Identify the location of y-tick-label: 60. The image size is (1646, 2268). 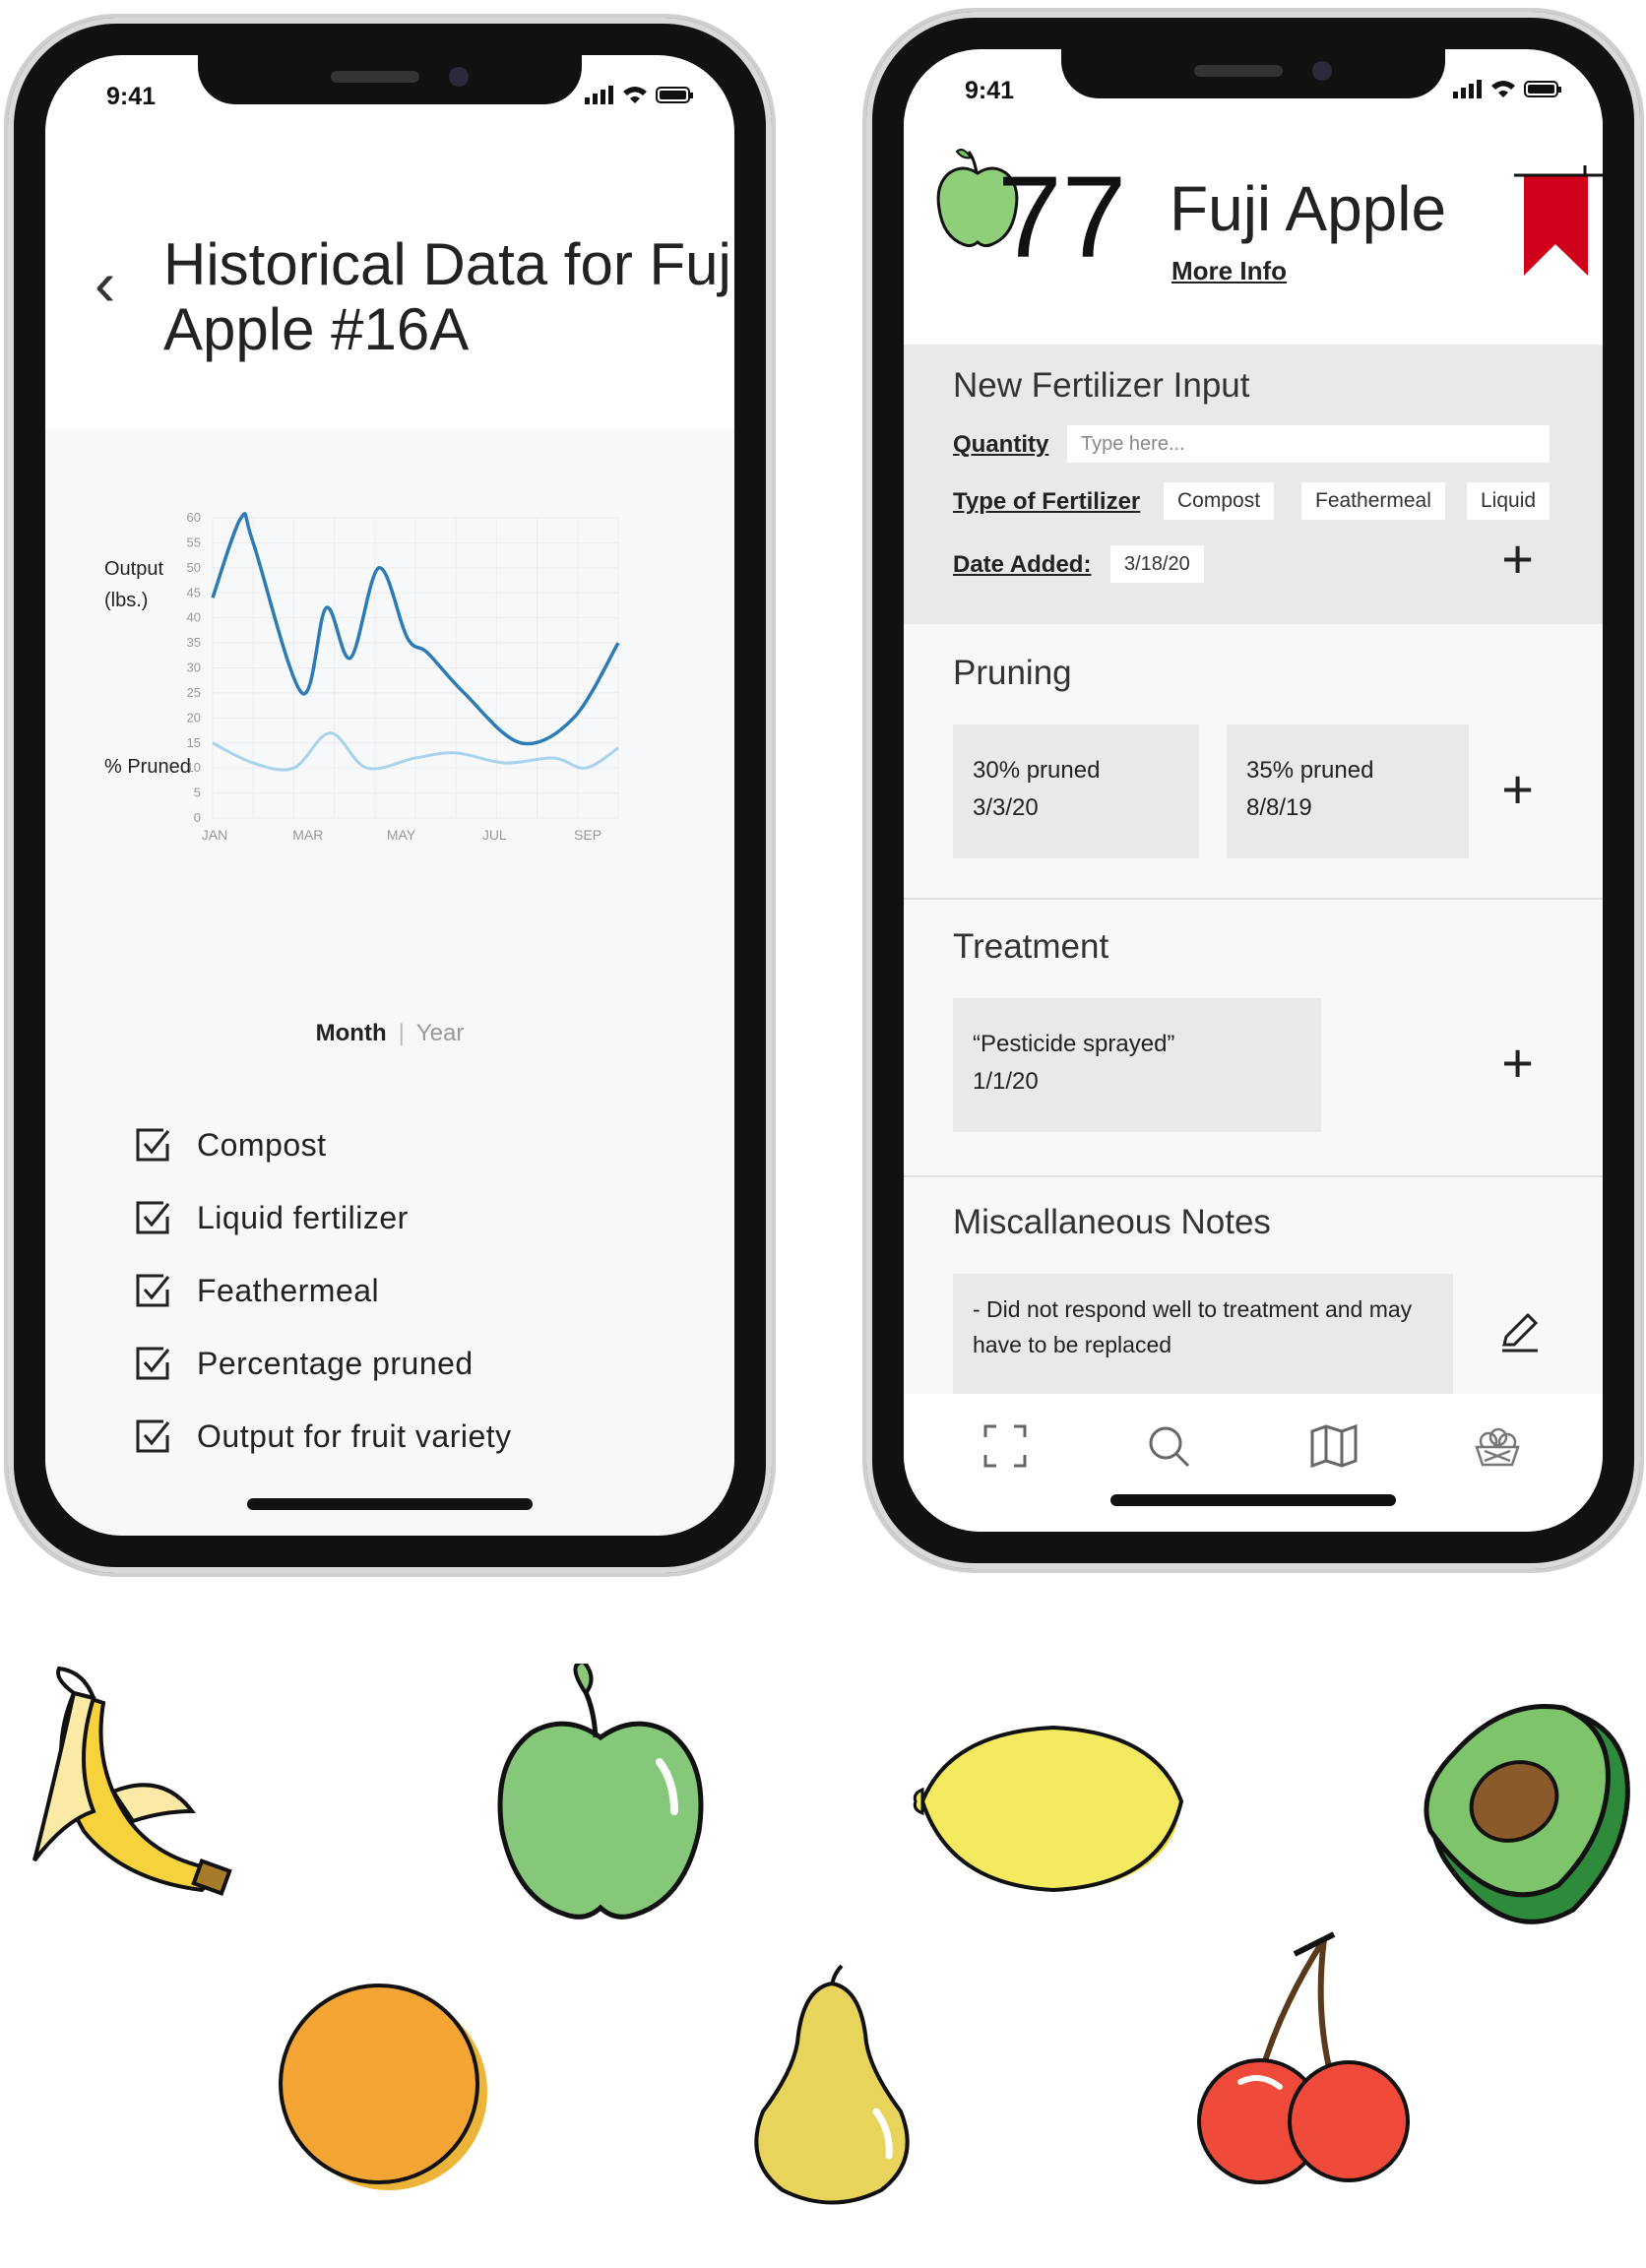
(194, 517).